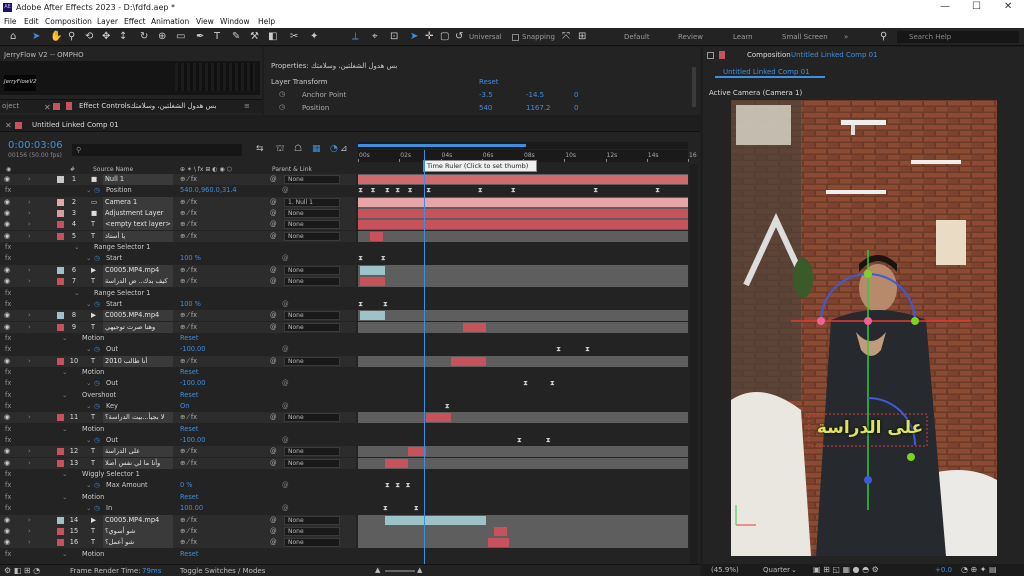 Image resolution: width=1024 pixels, height=576 pixels. Describe the element at coordinates (355, 36) in the screenshot. I see `local-axis-icon: ⟂` at that location.